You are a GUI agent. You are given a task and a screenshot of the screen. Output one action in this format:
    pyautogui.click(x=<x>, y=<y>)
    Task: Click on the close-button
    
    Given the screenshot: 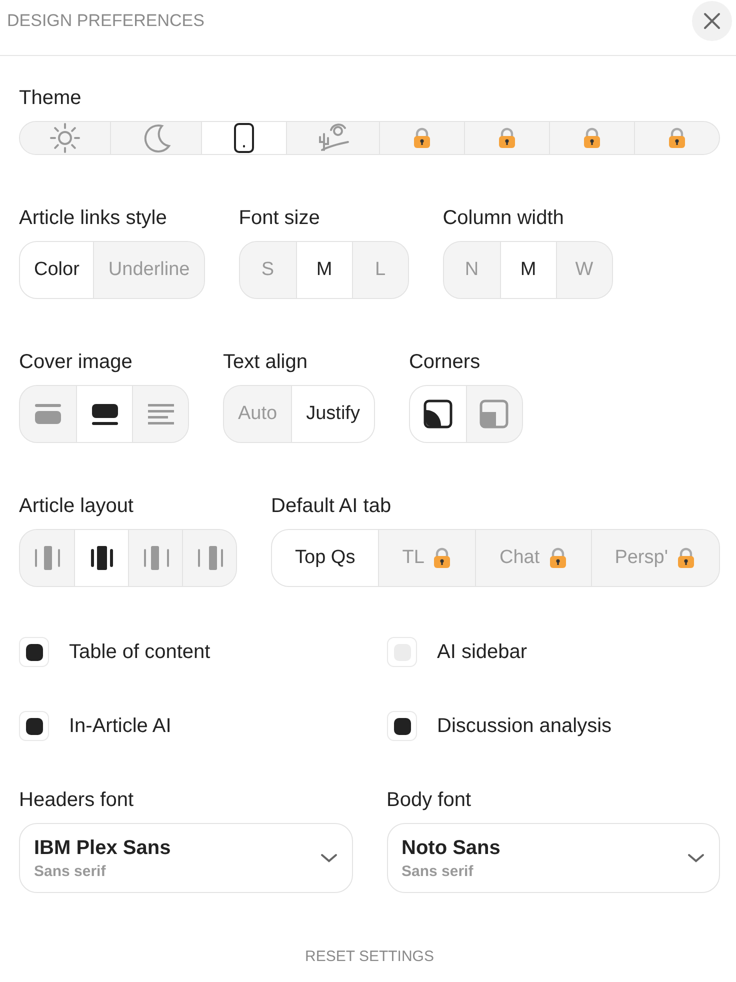 What is the action you would take?
    pyautogui.click(x=712, y=20)
    